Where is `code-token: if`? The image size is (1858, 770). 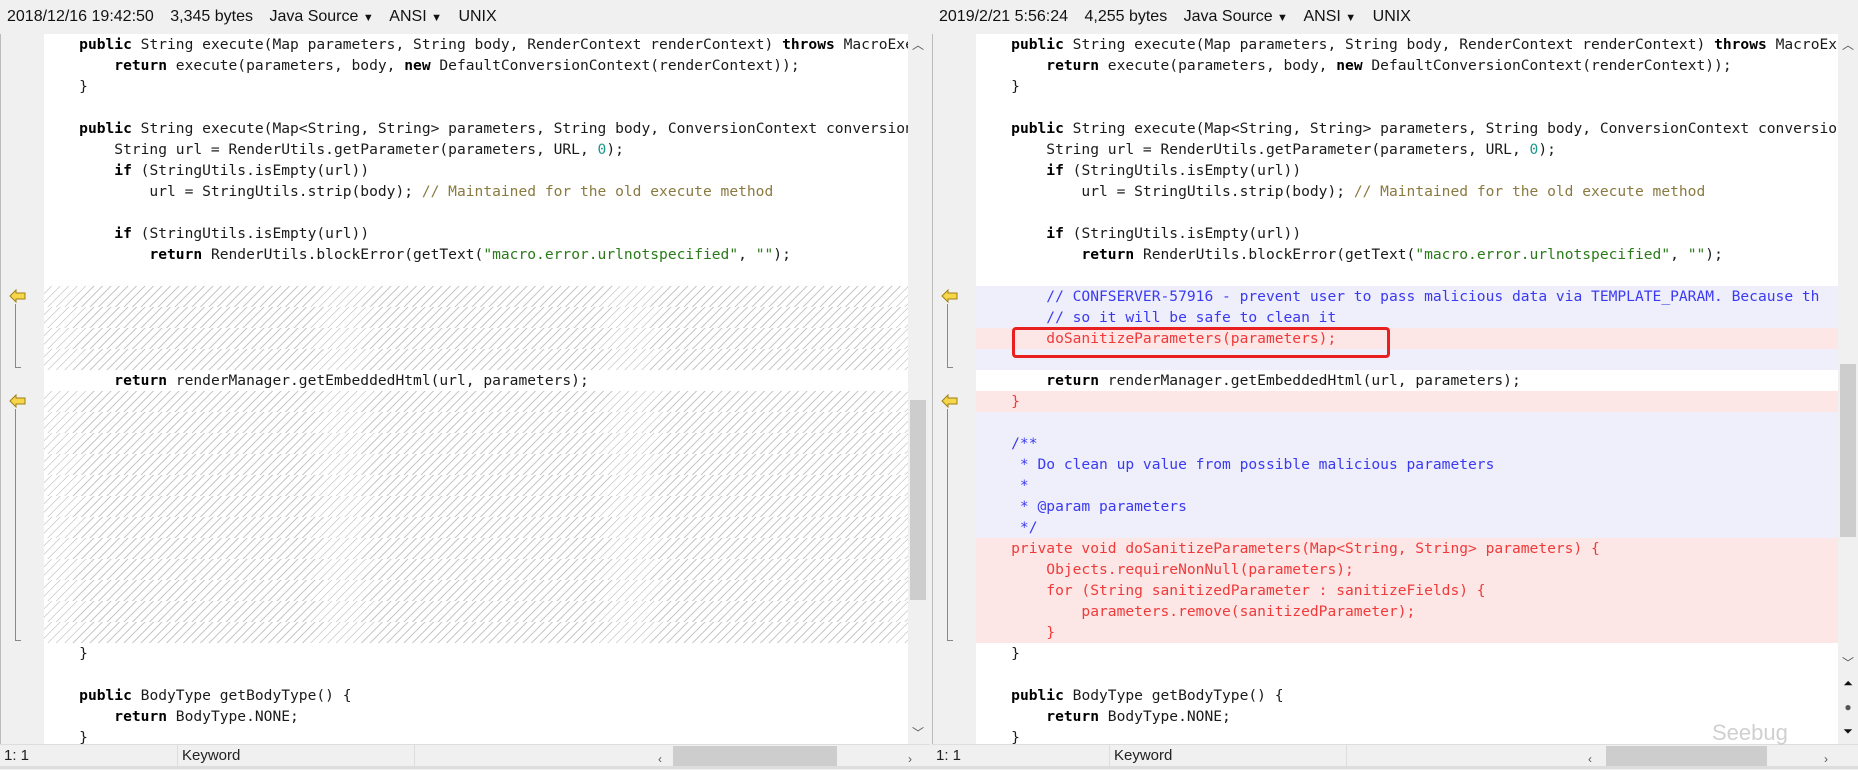 code-token: if is located at coordinates (1055, 233).